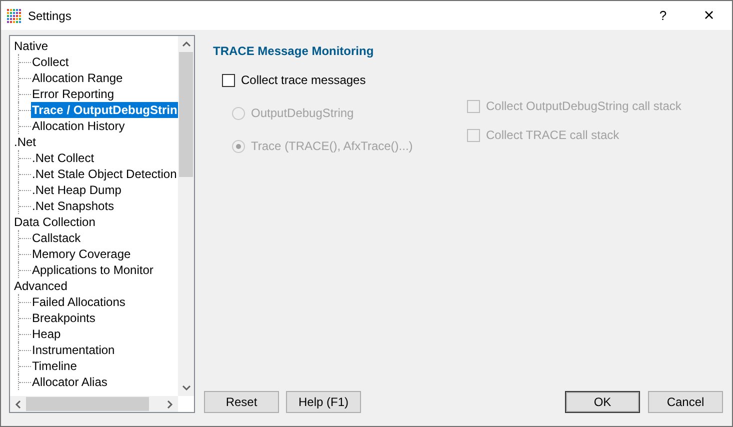 Image resolution: width=733 pixels, height=427 pixels. I want to click on dialog-button: OK, so click(602, 402).